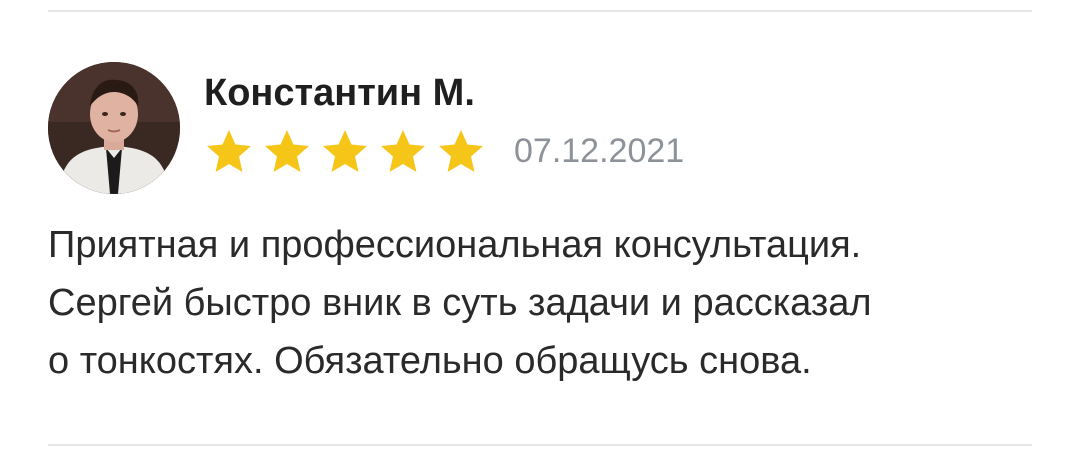 This screenshot has height=450, width=1080. I want to click on author-name: Константин М., so click(444, 93).